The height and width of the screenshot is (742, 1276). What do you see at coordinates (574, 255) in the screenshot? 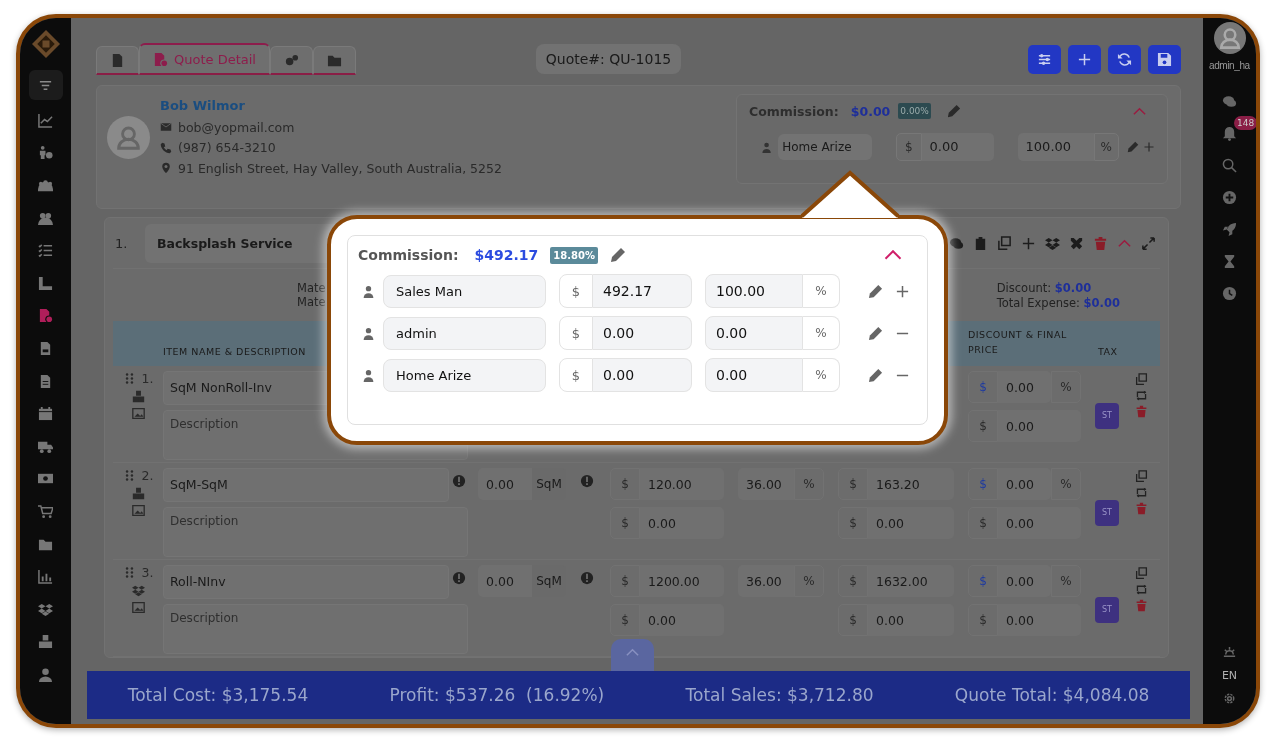
I see `commission-percent: 18.80%` at bounding box center [574, 255].